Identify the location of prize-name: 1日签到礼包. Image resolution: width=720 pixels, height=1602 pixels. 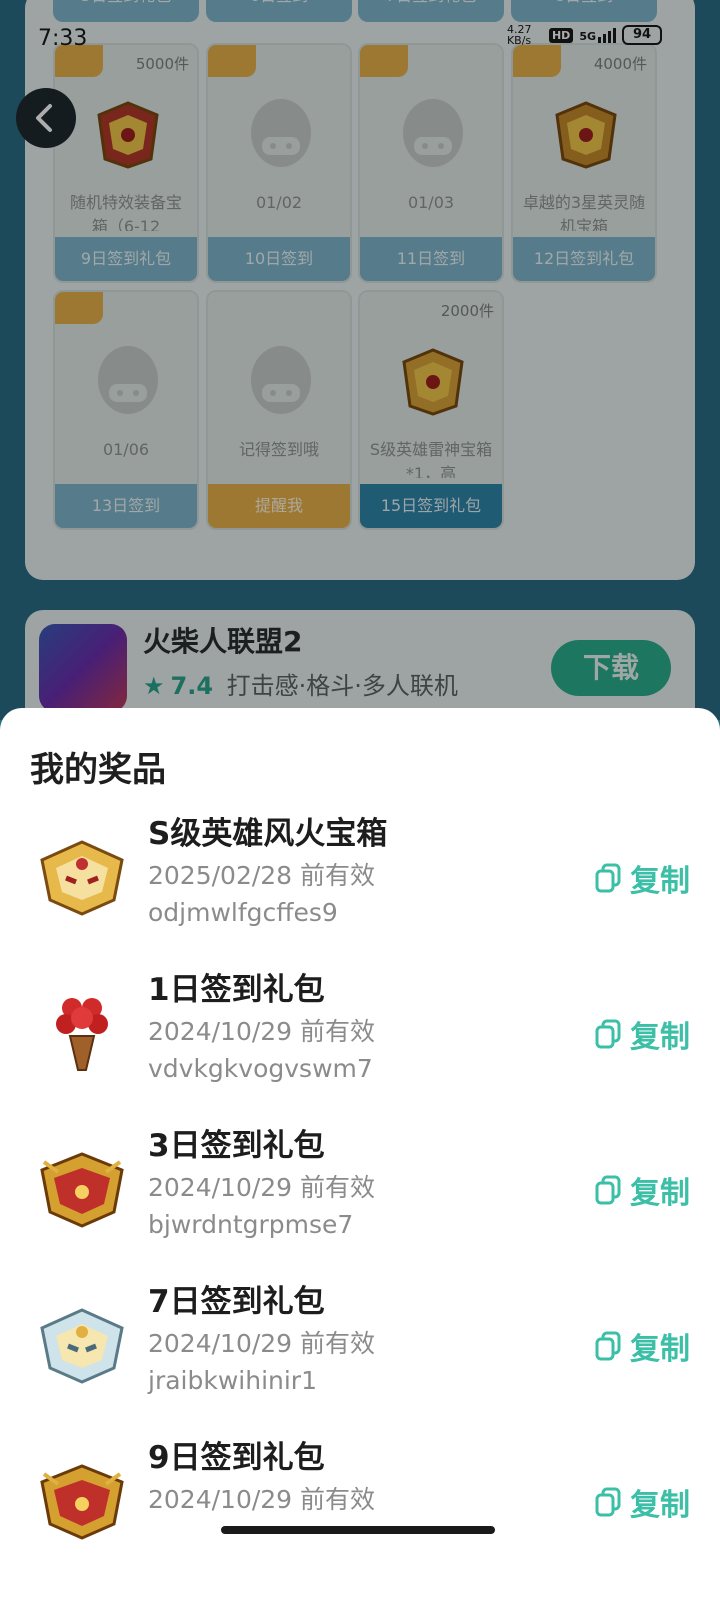
(236, 990).